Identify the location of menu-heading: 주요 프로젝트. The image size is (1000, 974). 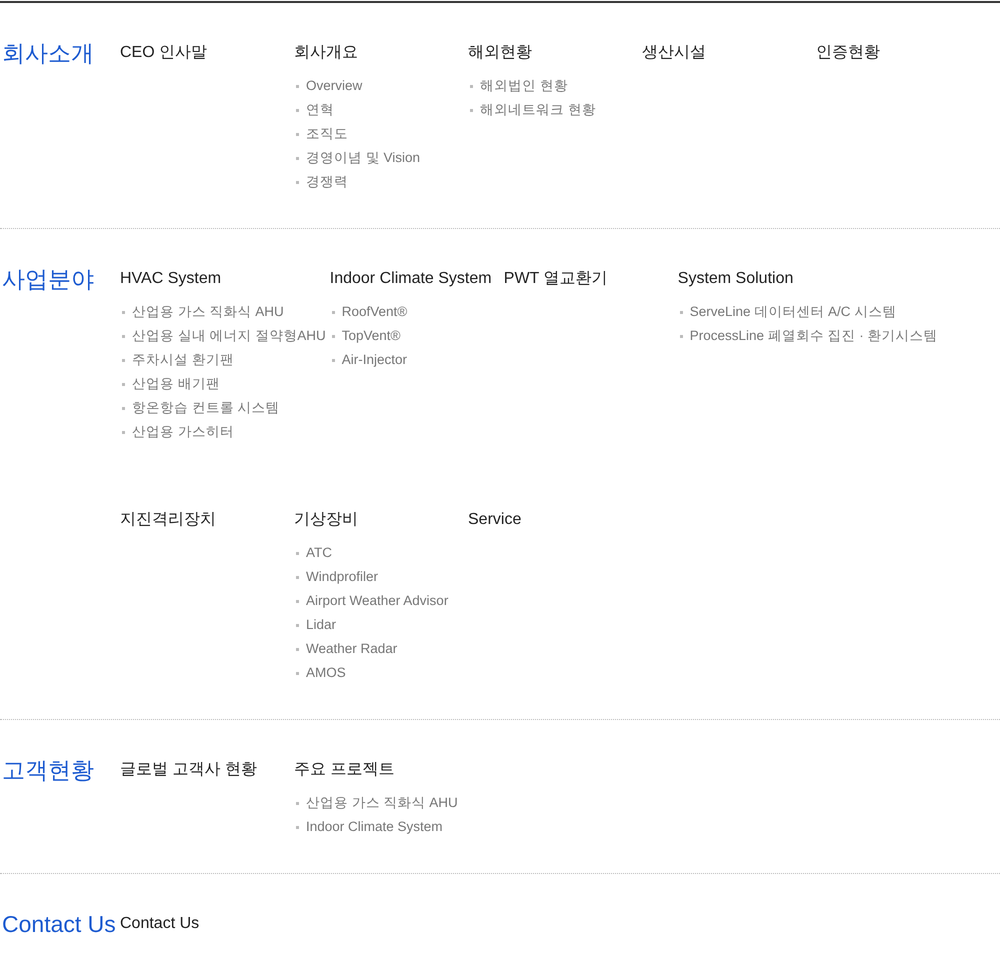
(344, 770).